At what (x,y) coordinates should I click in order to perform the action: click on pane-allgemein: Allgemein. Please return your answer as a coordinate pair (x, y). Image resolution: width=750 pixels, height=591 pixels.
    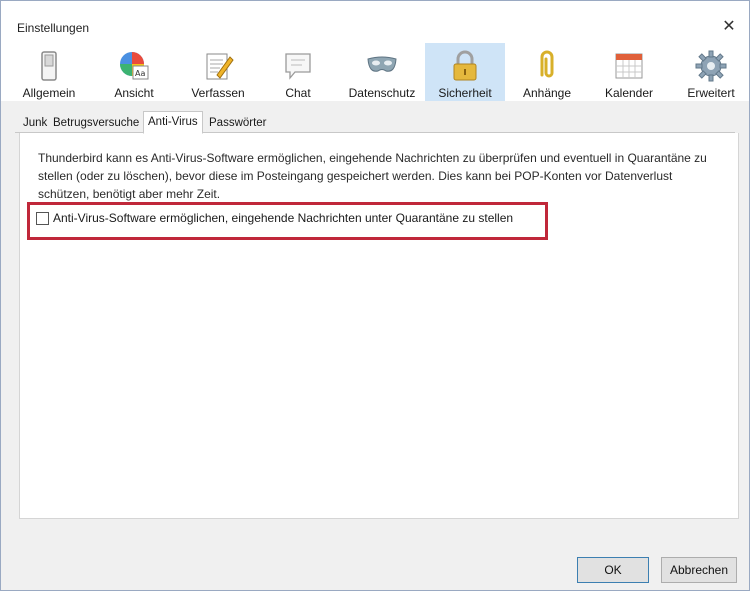
    Looking at the image, I should click on (49, 72).